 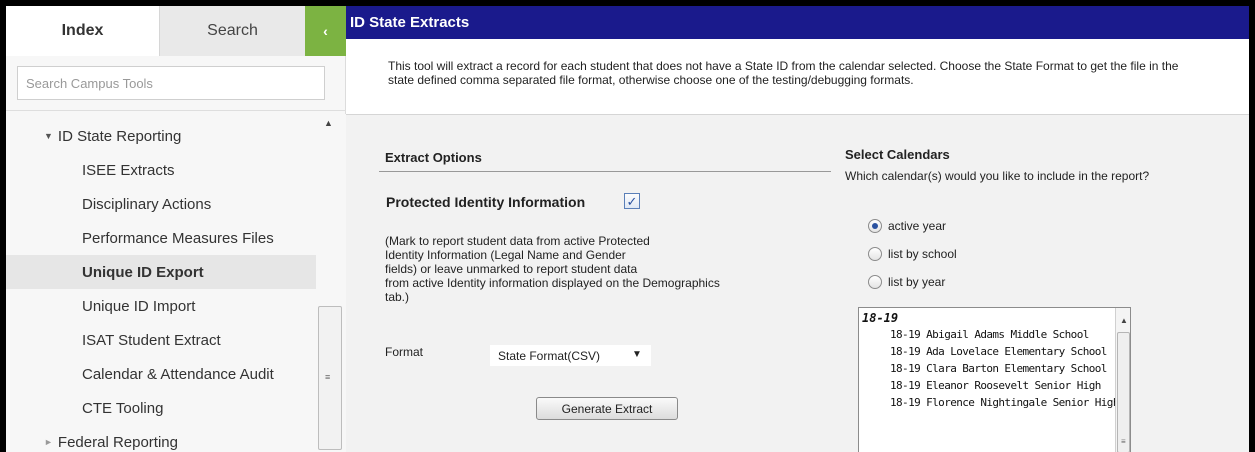 I want to click on radio-label: list by year, so click(x=917, y=282).